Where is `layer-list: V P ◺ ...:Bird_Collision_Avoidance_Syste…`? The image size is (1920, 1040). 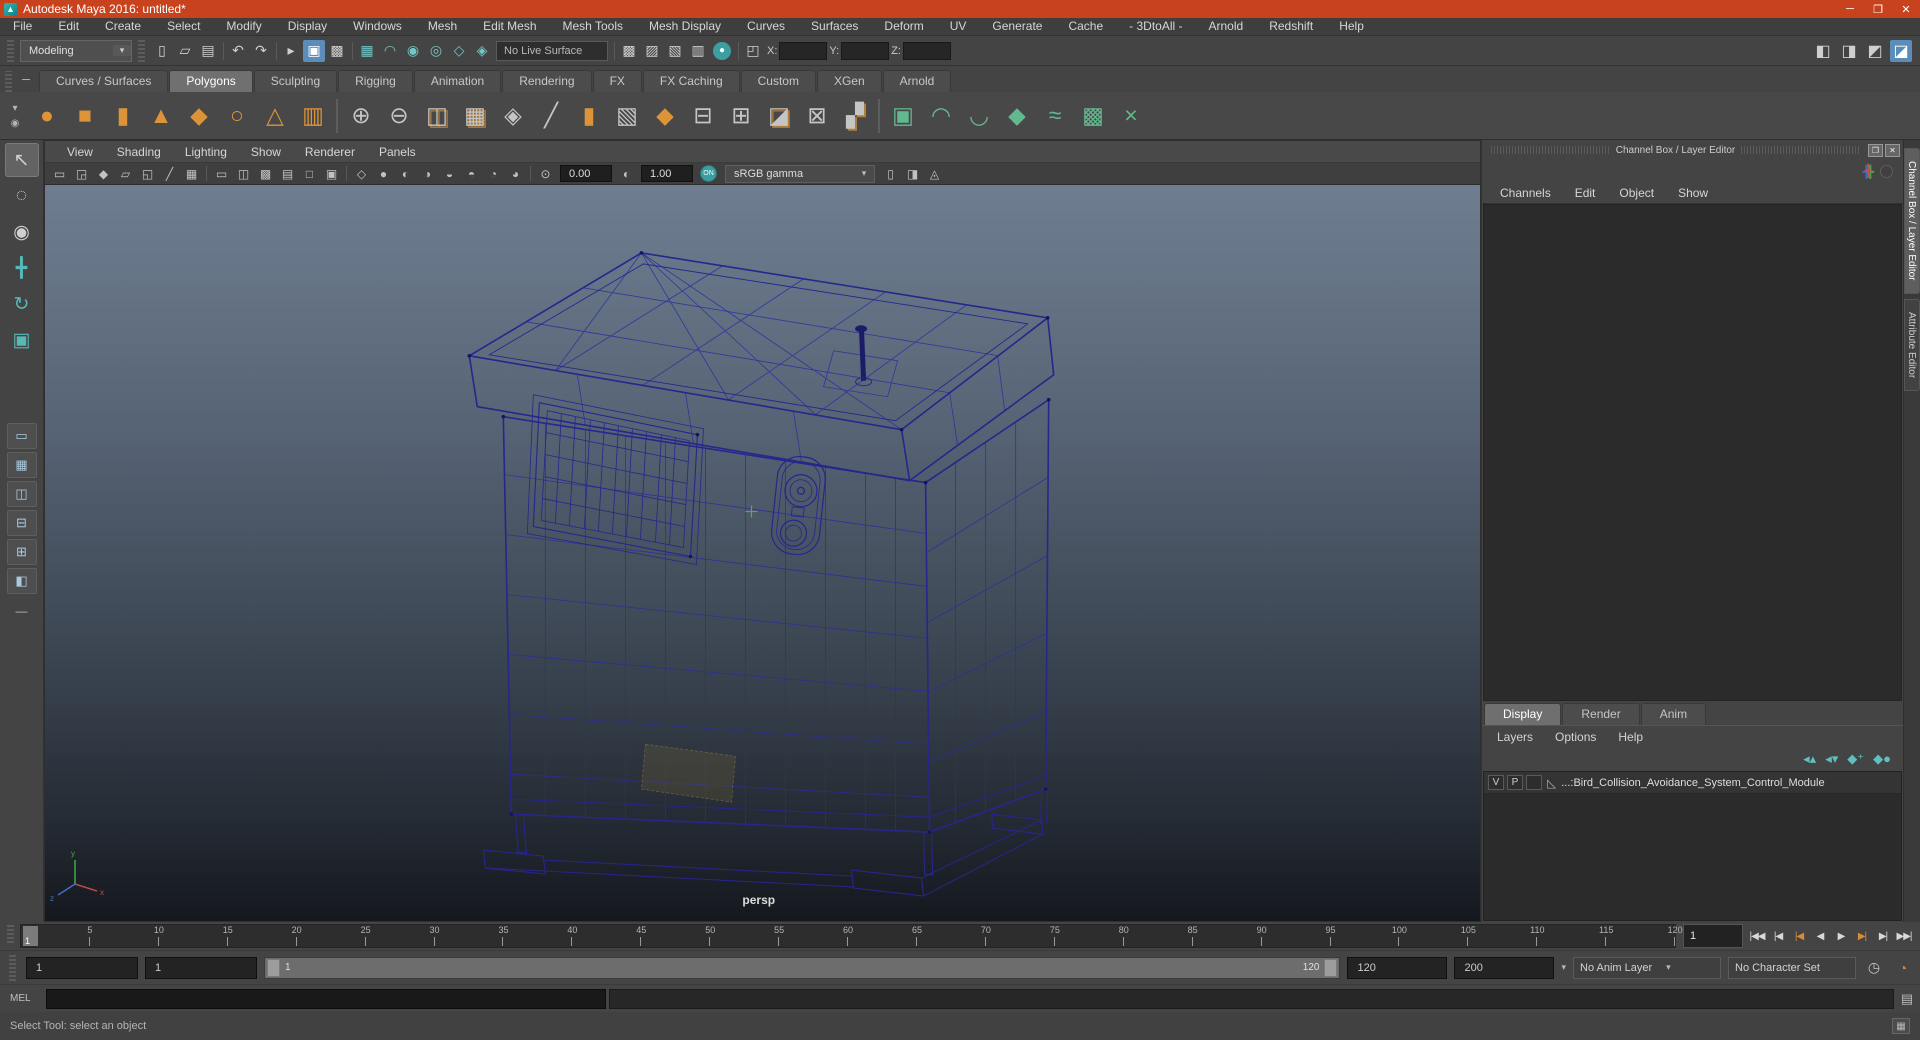
layer-list: V P ◺ ...:Bird_Collision_Avoidance_Syste… is located at coordinates (1692, 846).